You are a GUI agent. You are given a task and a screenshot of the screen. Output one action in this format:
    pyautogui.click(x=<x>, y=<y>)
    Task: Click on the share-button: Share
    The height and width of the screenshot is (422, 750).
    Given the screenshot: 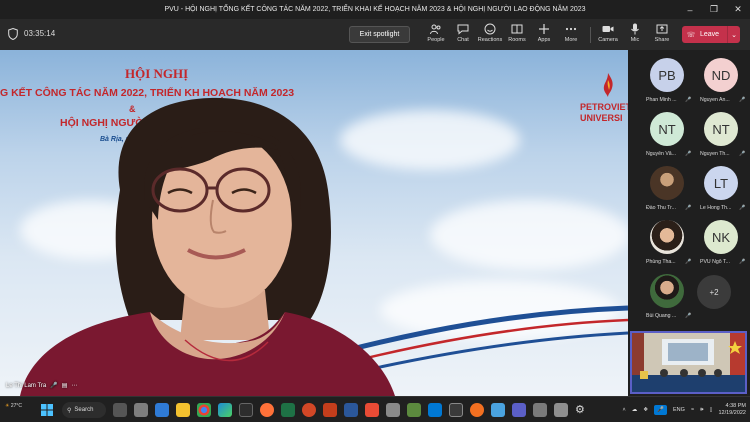 What is the action you would take?
    pyautogui.click(x=662, y=35)
    